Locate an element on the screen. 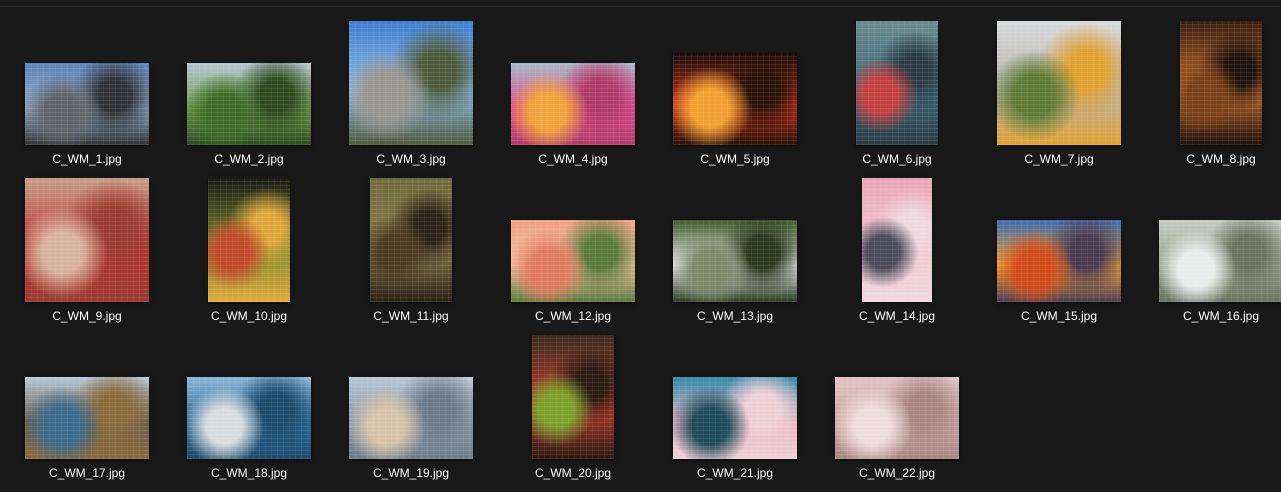 This screenshot has height=492, width=1281. file-name-label: C_WM_4.jpg is located at coordinates (573, 159).